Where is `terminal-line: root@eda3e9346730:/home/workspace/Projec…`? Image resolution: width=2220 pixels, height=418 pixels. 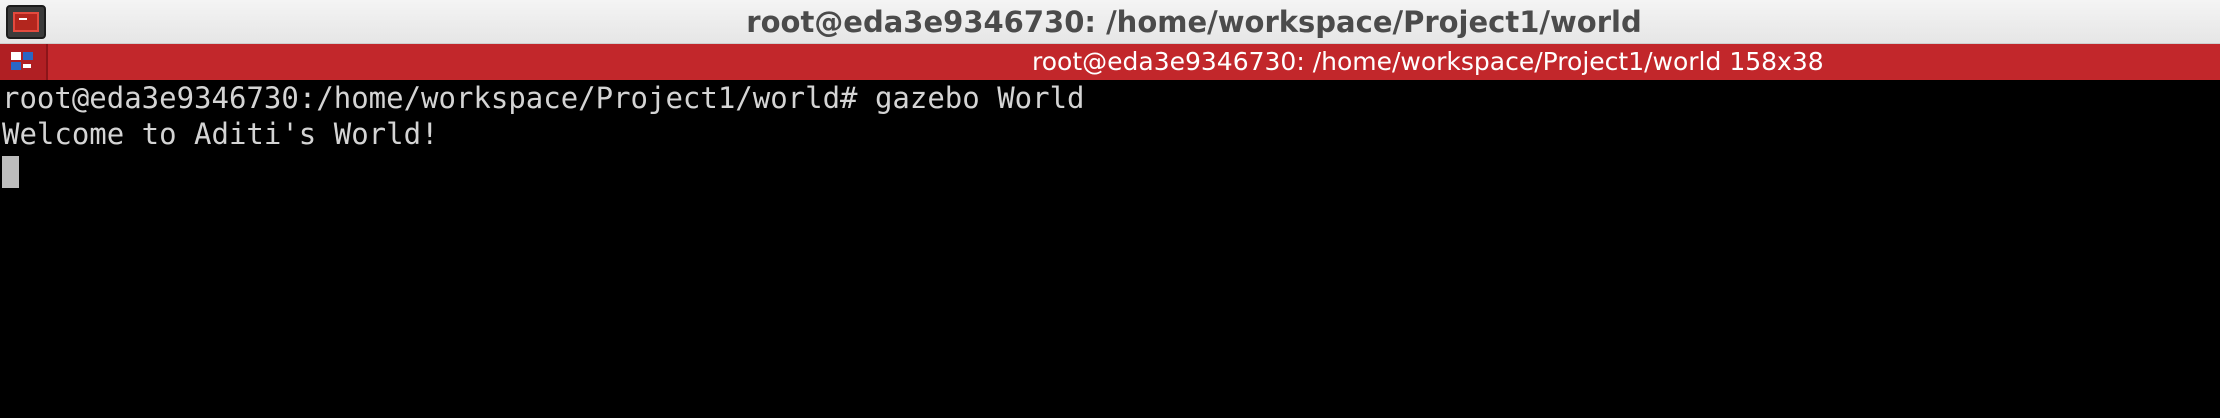 terminal-line: root@eda3e9346730:/home/workspace/Projec… is located at coordinates (543, 98).